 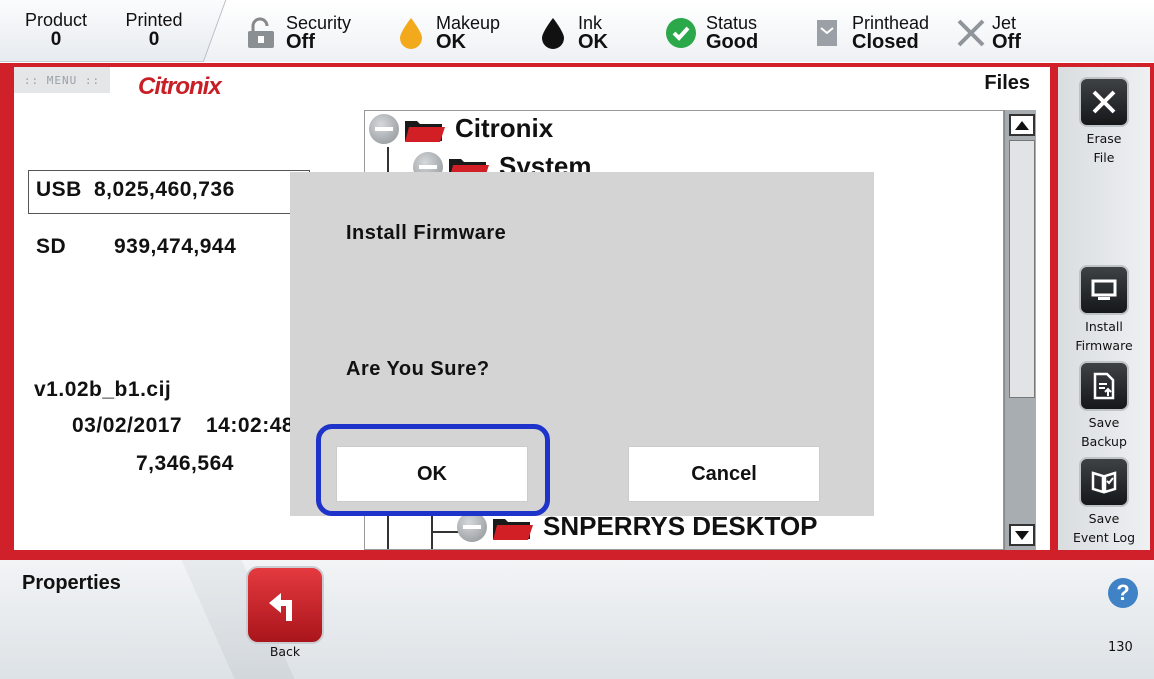 I want to click on scroll-thumb, so click(x=1022, y=269).